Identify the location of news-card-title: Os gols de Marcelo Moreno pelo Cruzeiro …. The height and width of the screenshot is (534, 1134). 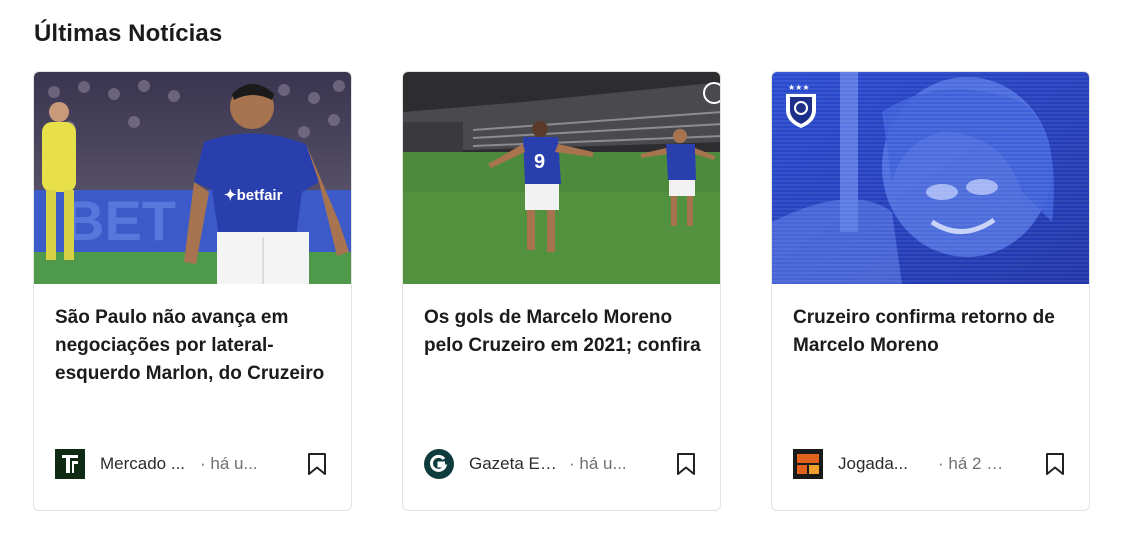
(565, 332).